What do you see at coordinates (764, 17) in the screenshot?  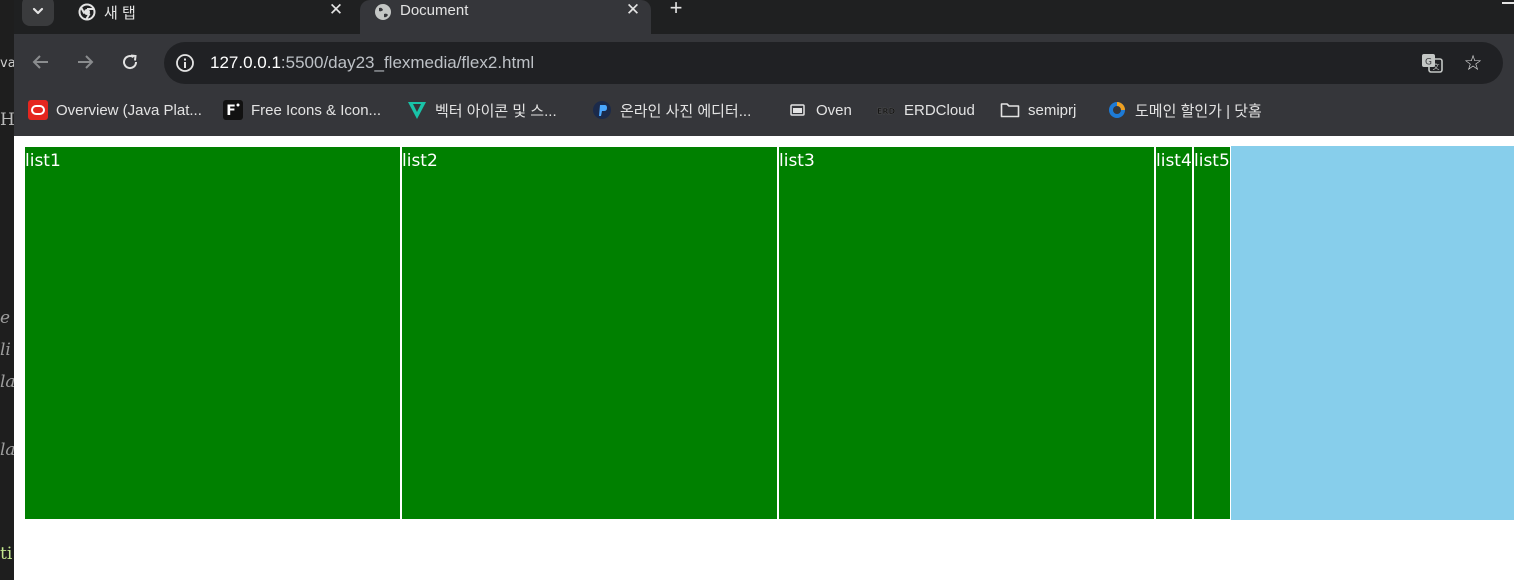 I see `tab-strip: 새 탭 ✕ Document ✕ +` at bounding box center [764, 17].